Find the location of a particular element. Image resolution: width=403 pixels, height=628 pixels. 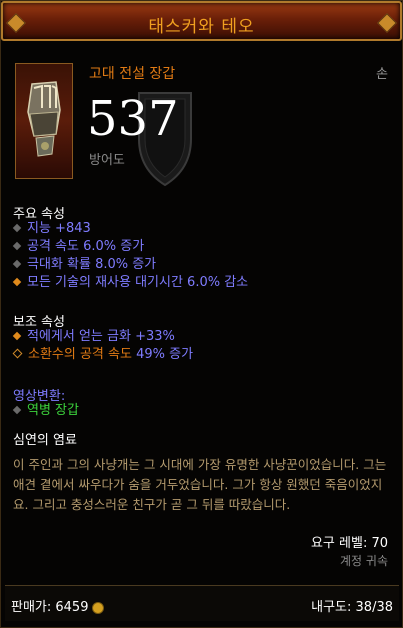

primary-stat: 지능 +843 is located at coordinates (51, 229).